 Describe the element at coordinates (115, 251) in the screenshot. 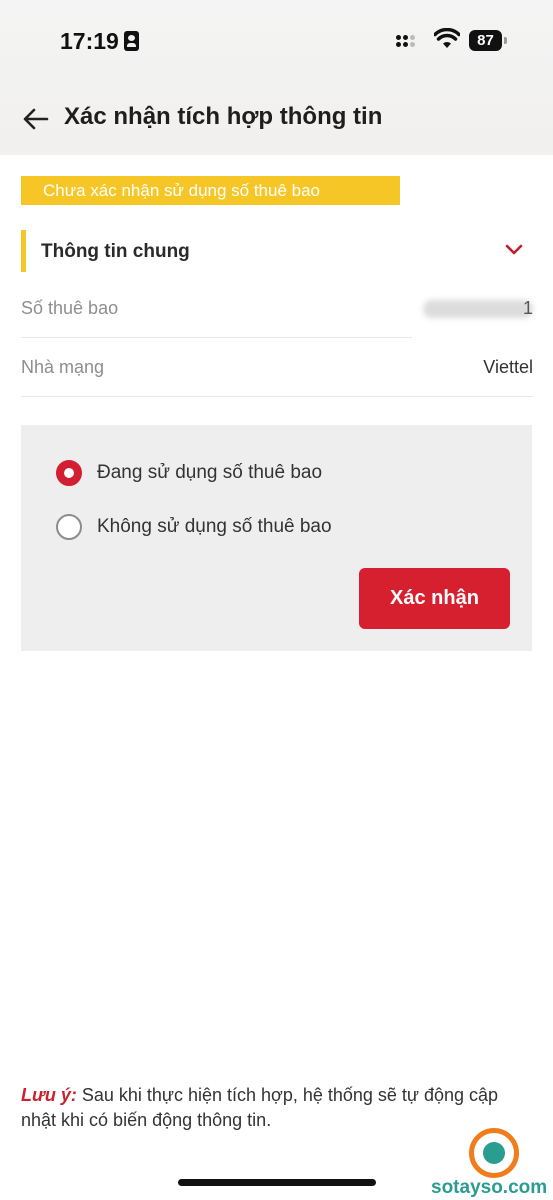

I see `section-title: Thông tin chung` at that location.